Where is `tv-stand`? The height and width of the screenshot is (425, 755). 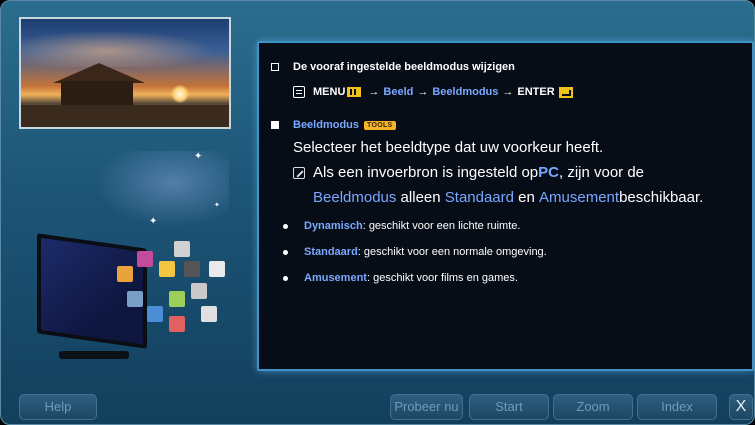 tv-stand is located at coordinates (94, 355).